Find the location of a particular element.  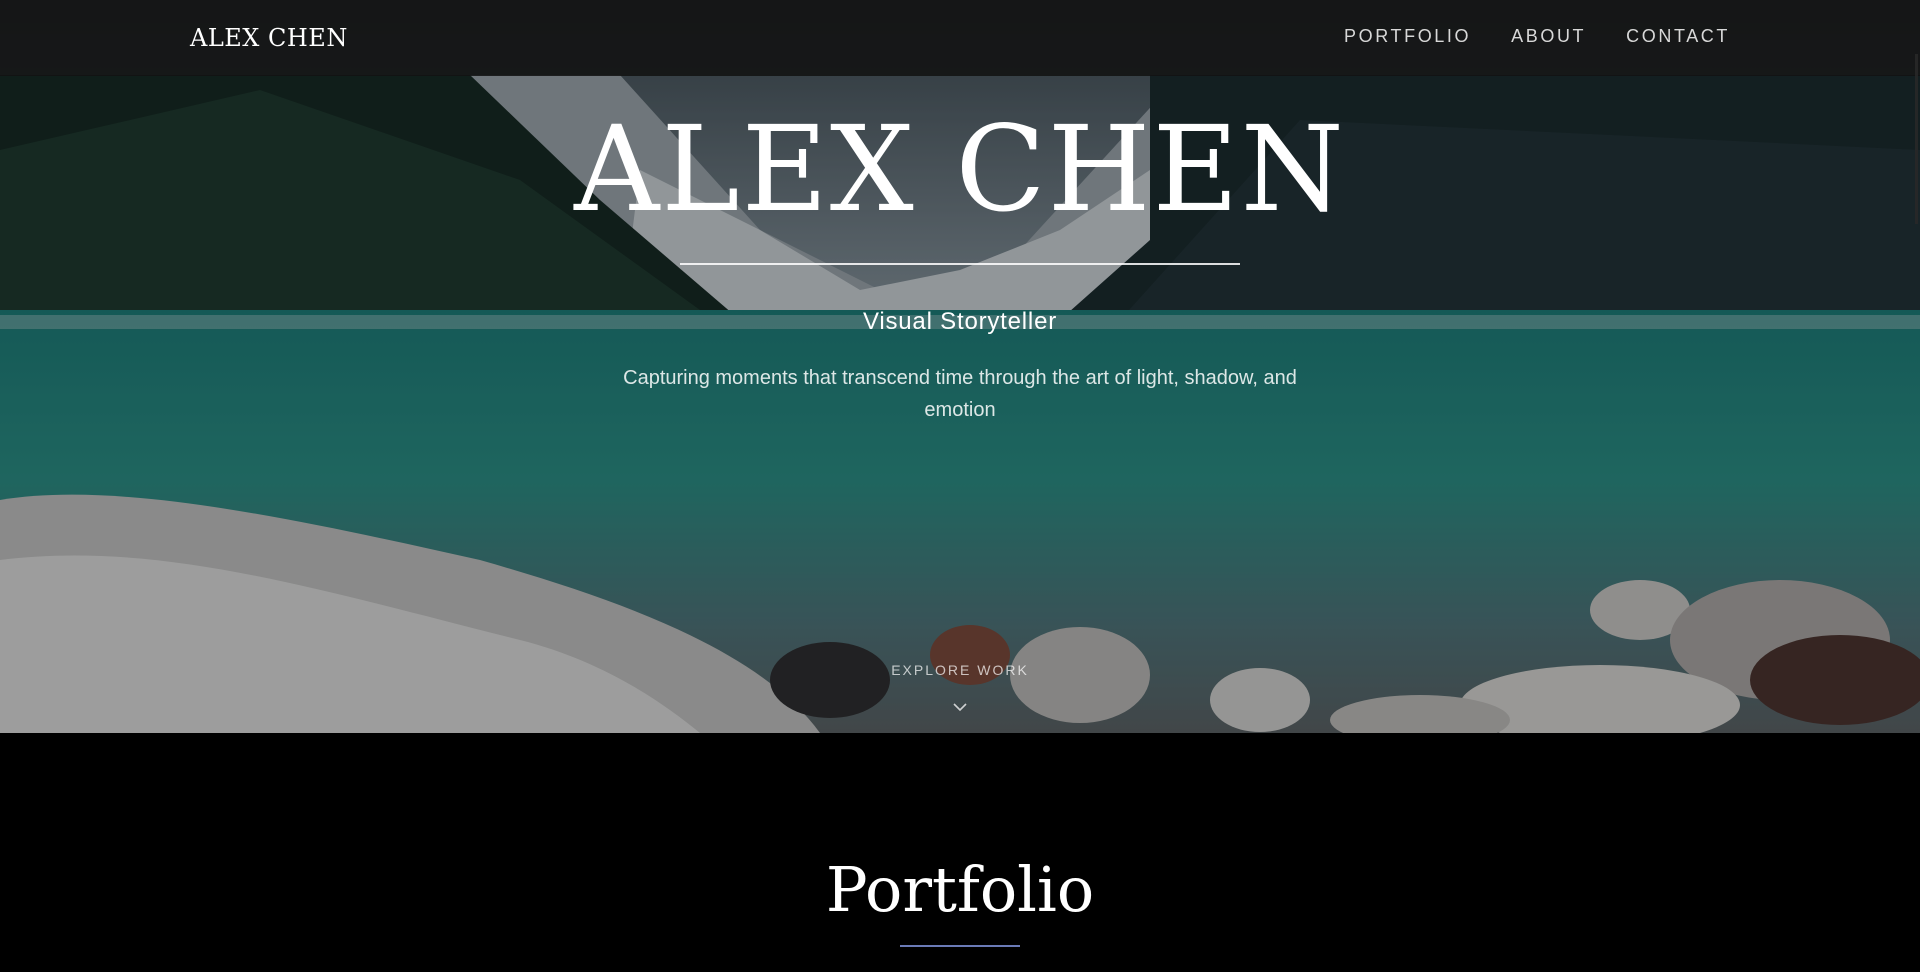

nav-link-about: ABOUT is located at coordinates (1548, 36).